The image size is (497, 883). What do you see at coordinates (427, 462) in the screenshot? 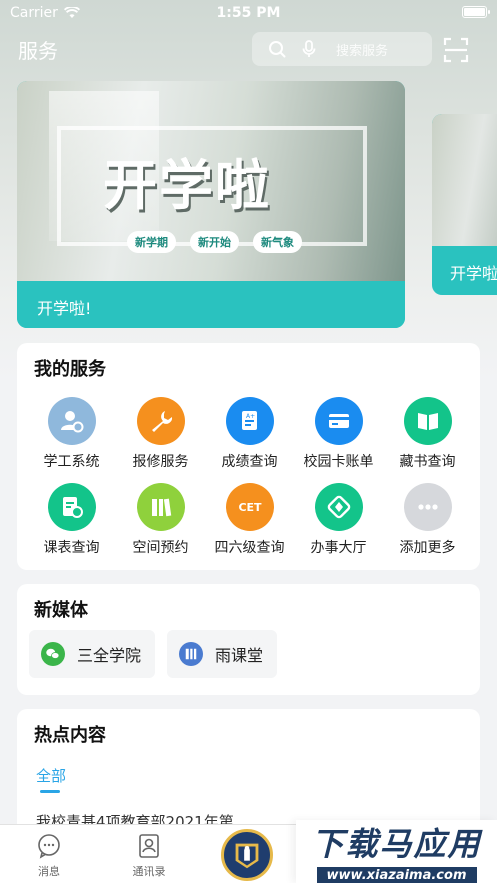
I see `service-label: 藏书查询` at bounding box center [427, 462].